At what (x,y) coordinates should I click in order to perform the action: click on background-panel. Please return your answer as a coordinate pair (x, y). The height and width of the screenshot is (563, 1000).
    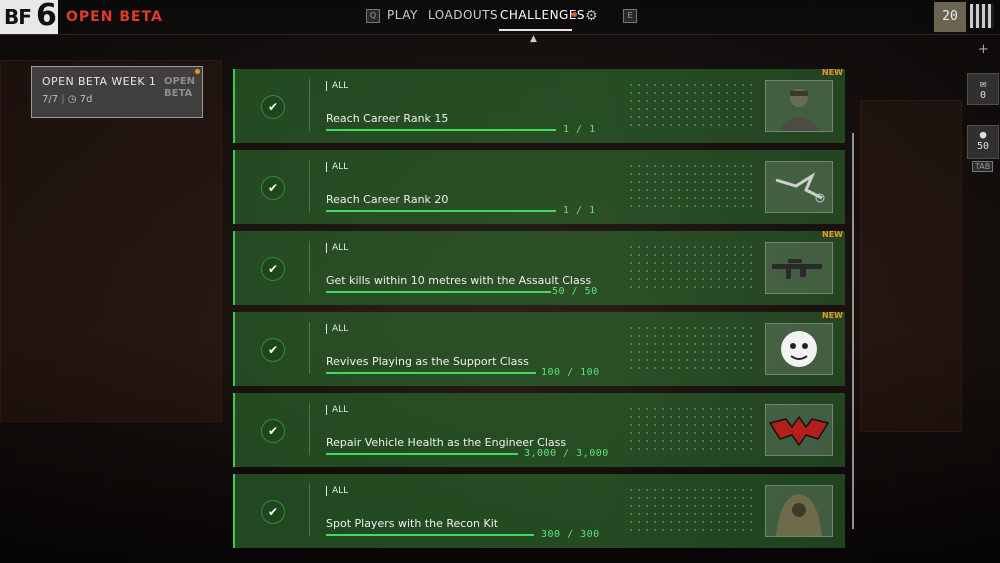
    Looking at the image, I should click on (911, 266).